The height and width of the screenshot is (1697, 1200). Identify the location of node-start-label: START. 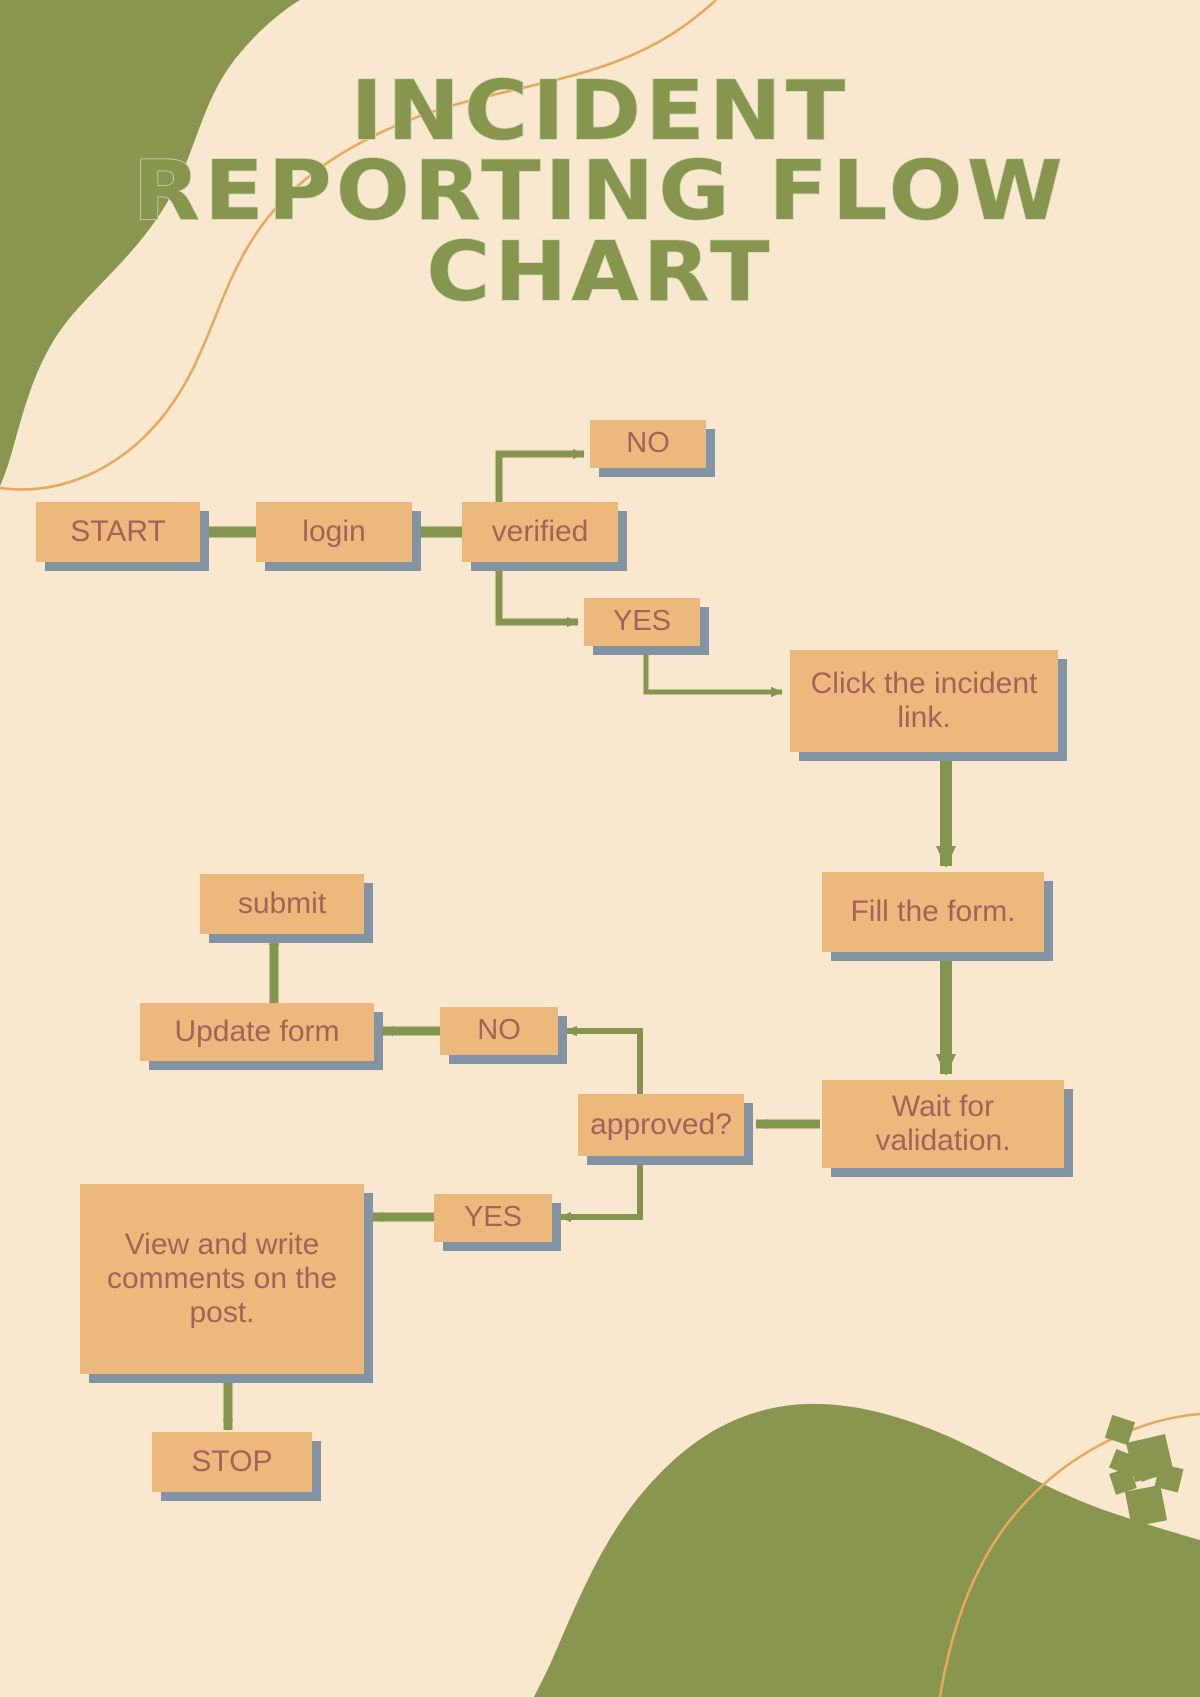
(118, 531).